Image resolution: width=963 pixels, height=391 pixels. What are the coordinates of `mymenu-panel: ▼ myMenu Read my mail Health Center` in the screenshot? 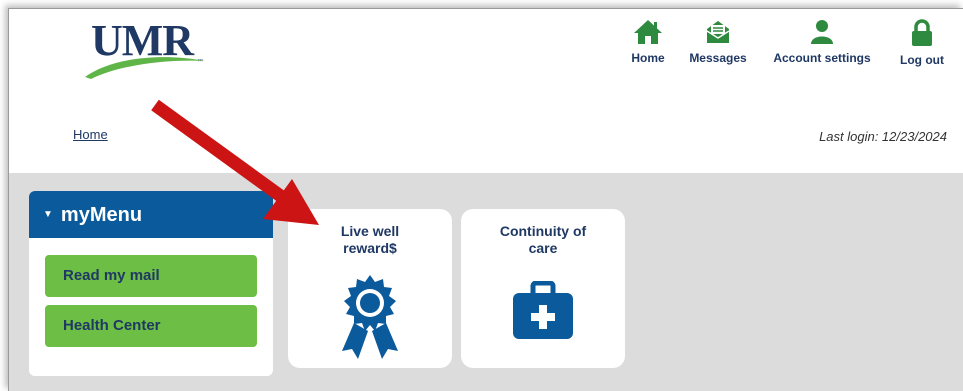 It's located at (151, 283).